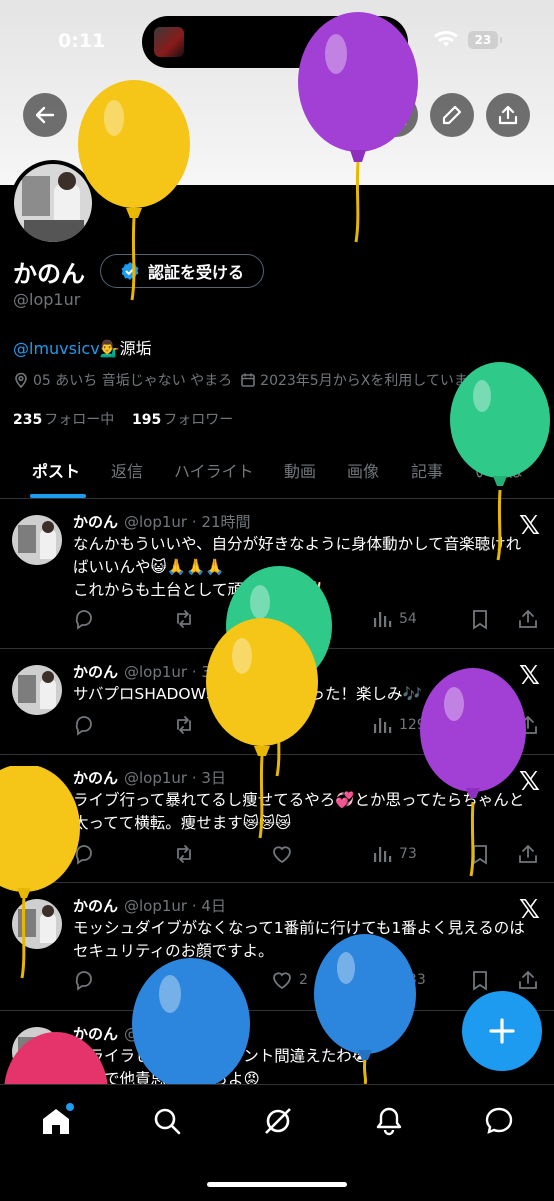 The image size is (554, 1201). I want to click on tab-photos: 画像, so click(363, 470).